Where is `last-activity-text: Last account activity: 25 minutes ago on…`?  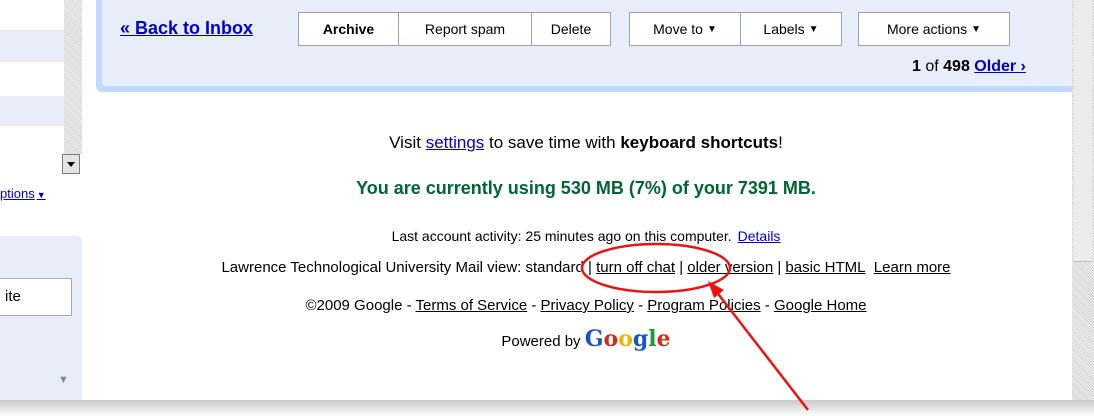 last-activity-text: Last account activity: 25 minutes ago on… is located at coordinates (561, 236).